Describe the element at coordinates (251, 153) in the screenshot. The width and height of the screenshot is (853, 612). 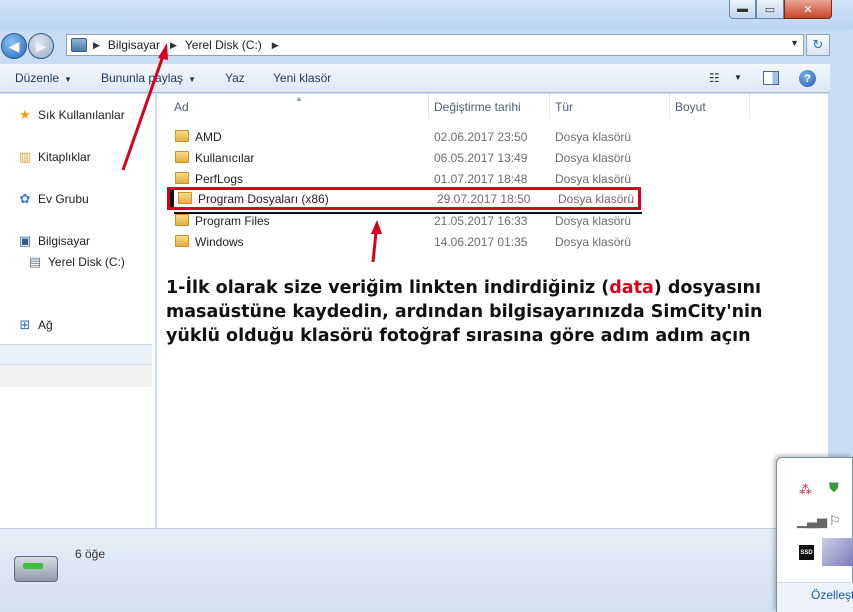
I see `annotation-arrows` at that location.